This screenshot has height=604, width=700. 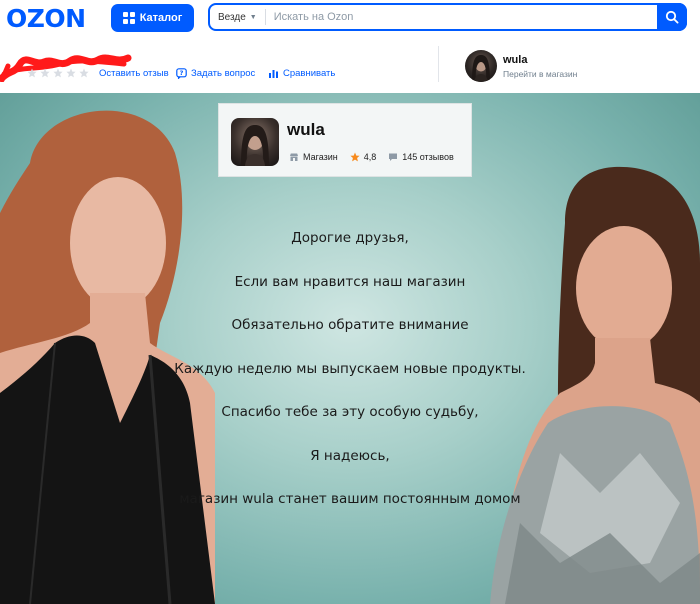 I want to click on store-card-avatar, so click(x=255, y=142).